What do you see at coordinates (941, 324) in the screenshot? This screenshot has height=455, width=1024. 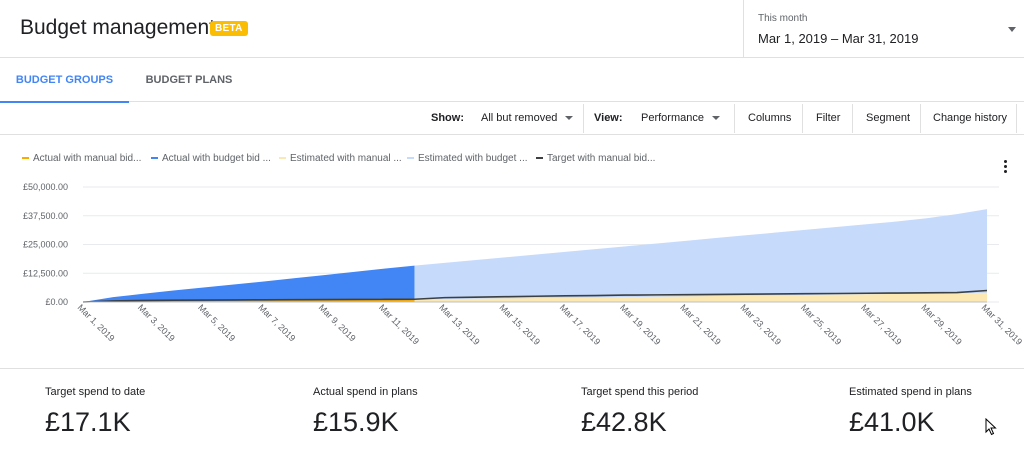 I see `x-tick-label: Mar 29, 2019` at bounding box center [941, 324].